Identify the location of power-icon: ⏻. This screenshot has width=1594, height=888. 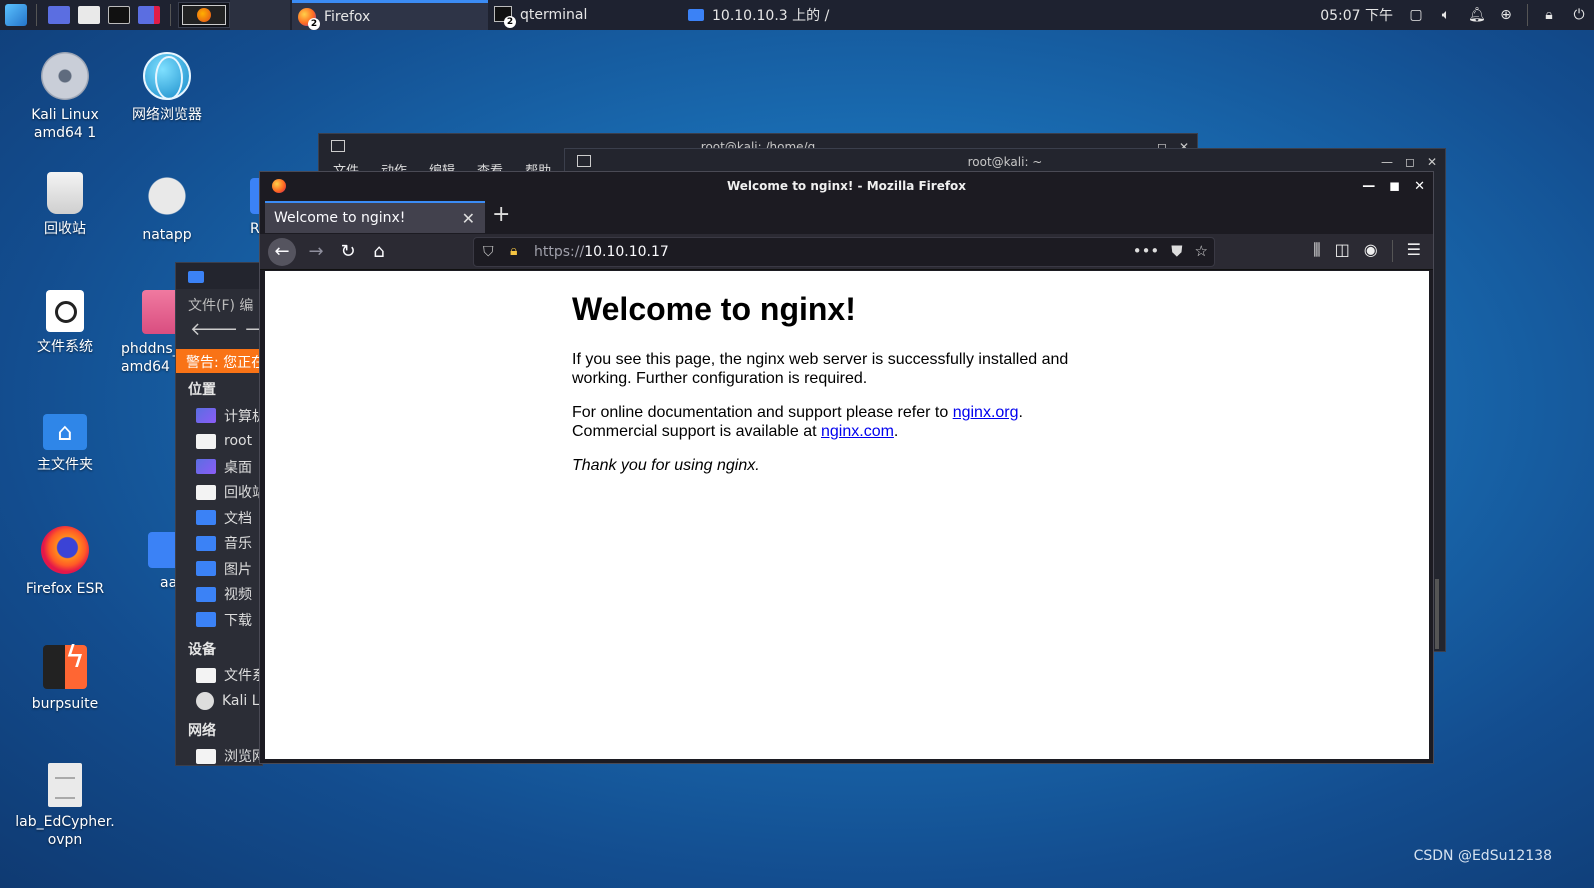
(1579, 15).